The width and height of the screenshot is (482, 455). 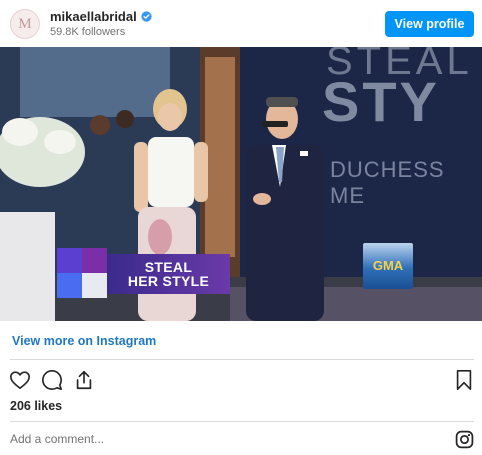 What do you see at coordinates (464, 380) in the screenshot?
I see `bookmark-icon` at bounding box center [464, 380].